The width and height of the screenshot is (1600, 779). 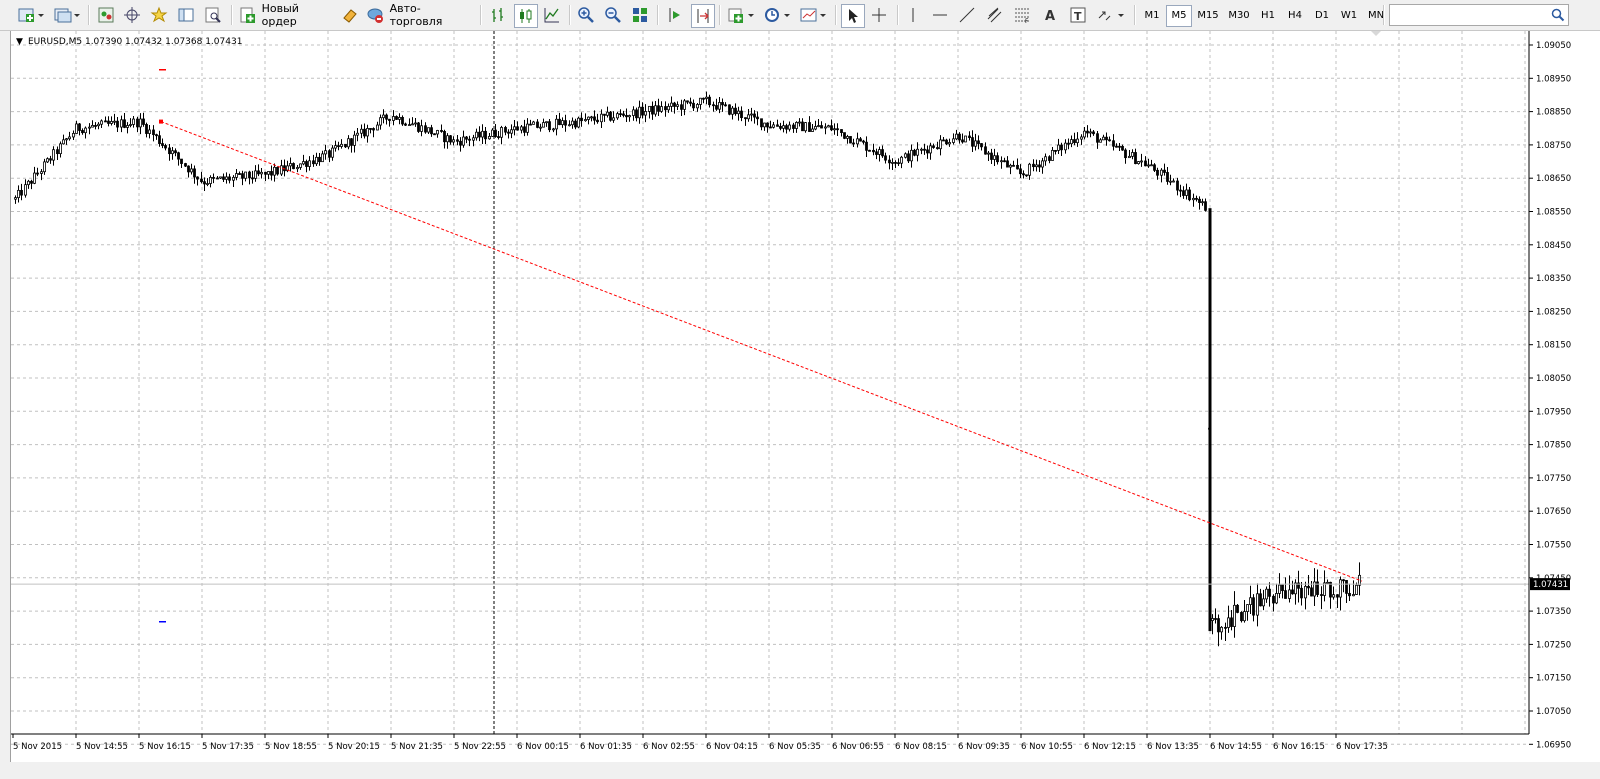 I want to click on shift-marker-icon, so click(x=1376, y=33).